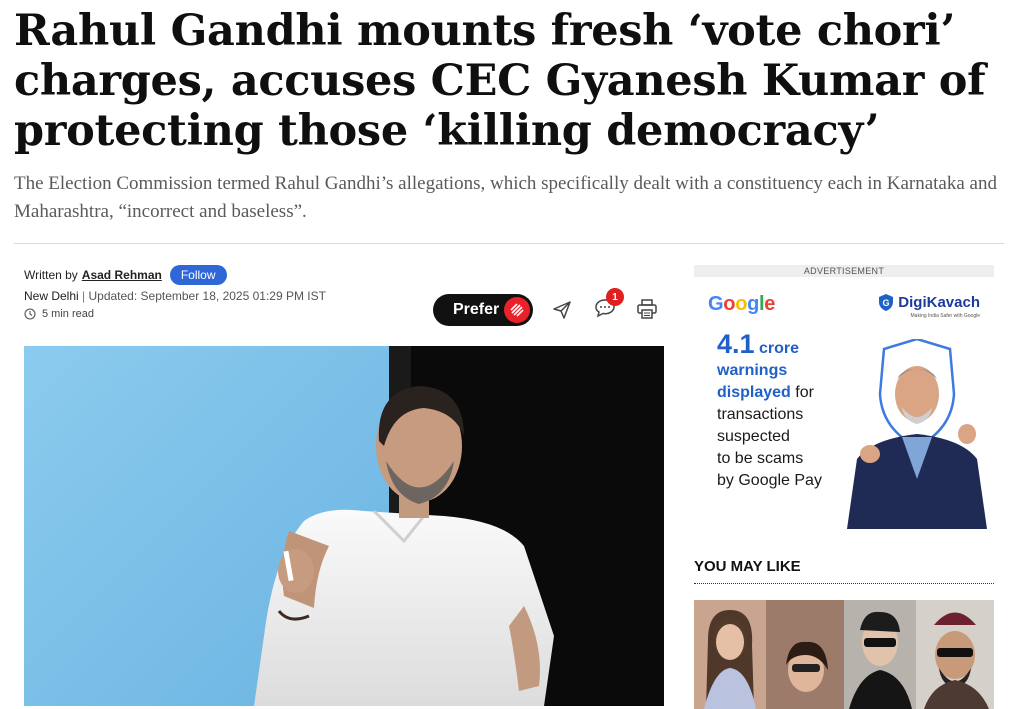  Describe the element at coordinates (844, 583) in the screenshot. I see `you-may-like-divider` at that location.